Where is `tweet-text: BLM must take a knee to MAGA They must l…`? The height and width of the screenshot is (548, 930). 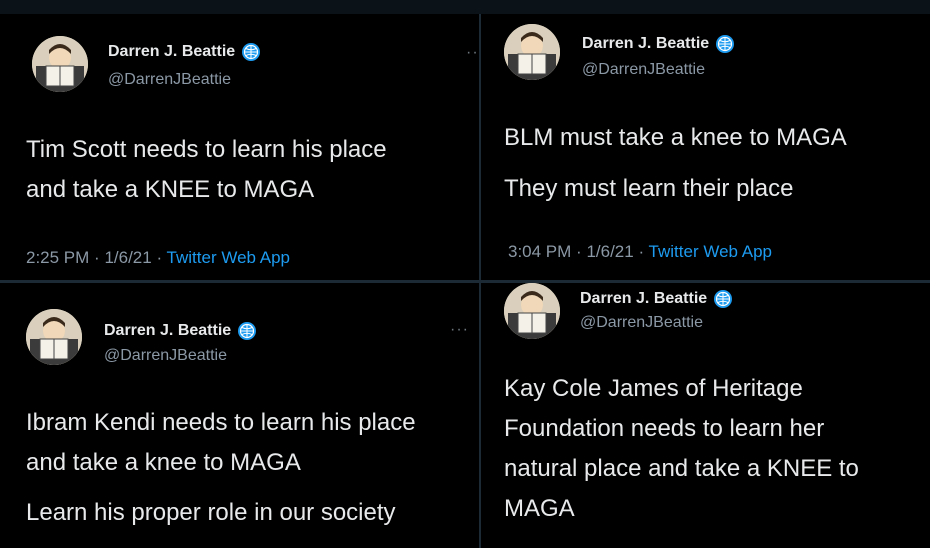
tweet-text: BLM must take a knee to MAGA They must l… is located at coordinates (675, 163).